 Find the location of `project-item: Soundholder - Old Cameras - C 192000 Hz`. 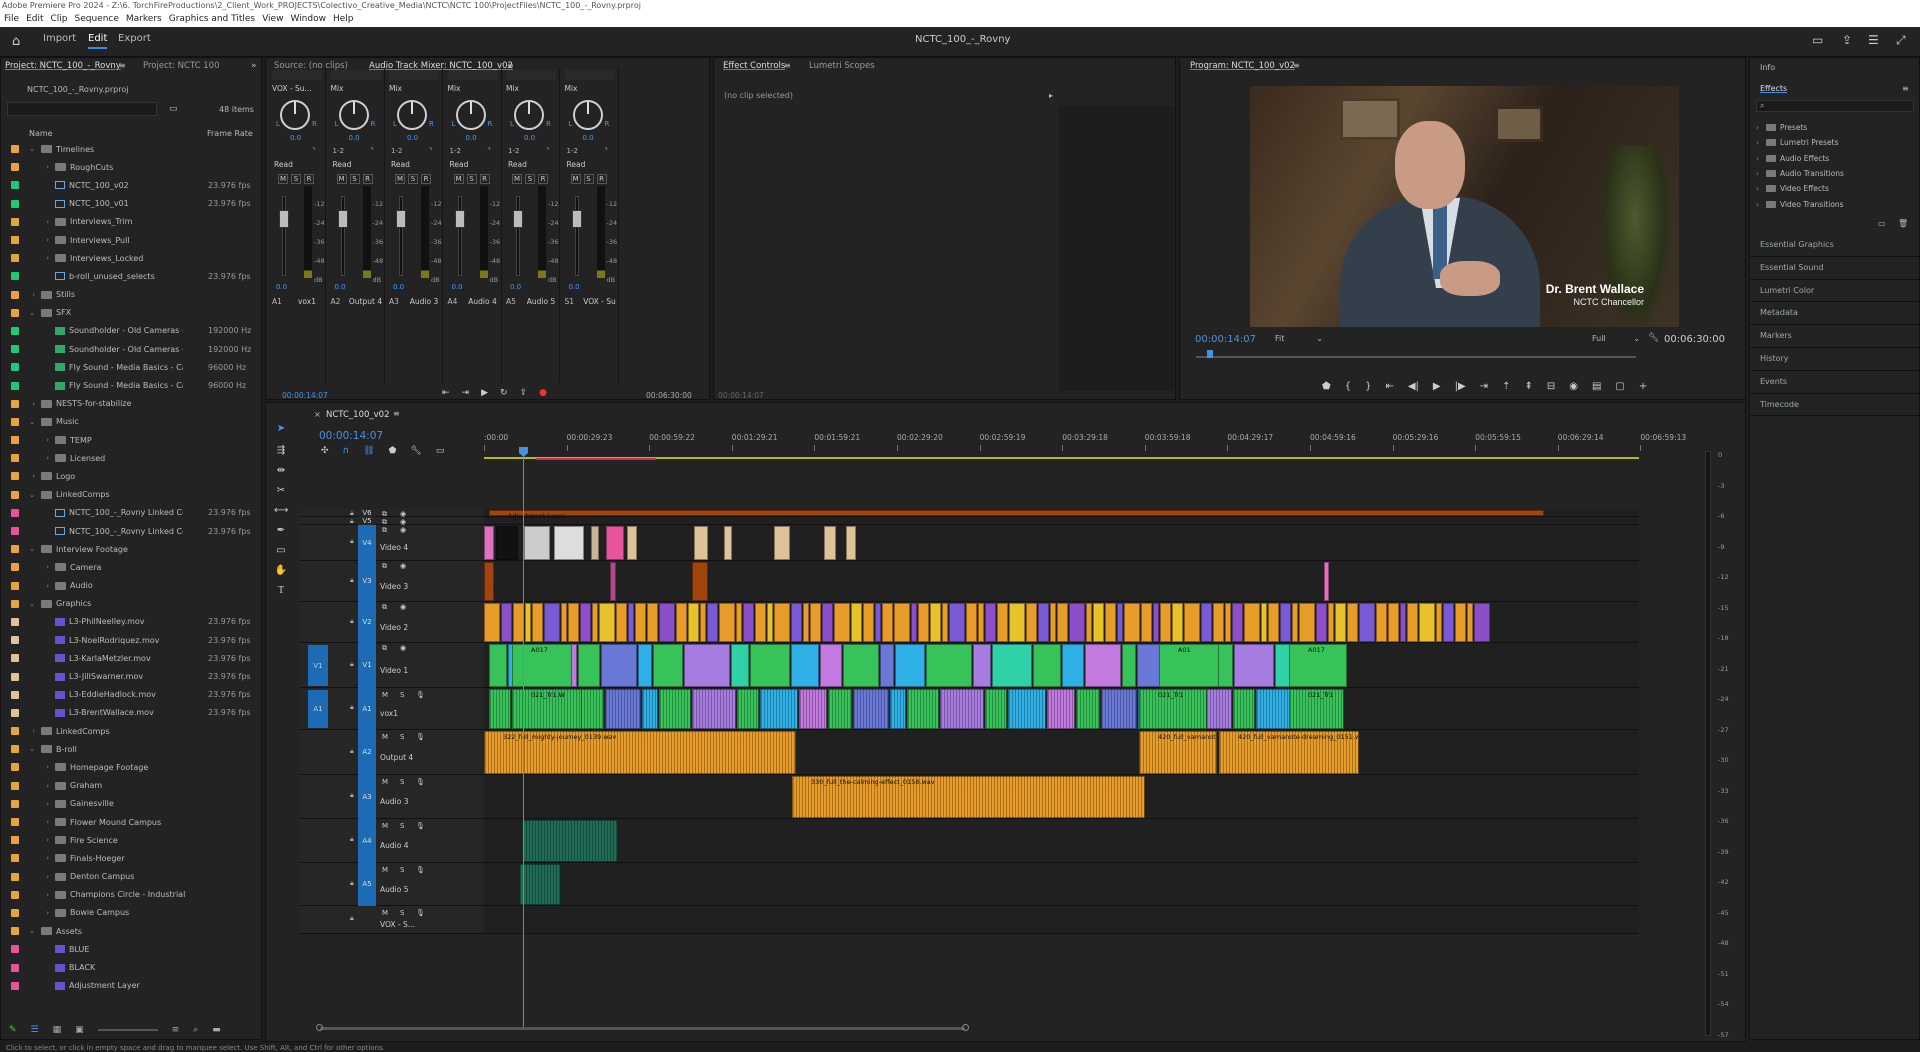

project-item: Soundholder - Old Cameras - C 192000 Hz is located at coordinates (132, 349).